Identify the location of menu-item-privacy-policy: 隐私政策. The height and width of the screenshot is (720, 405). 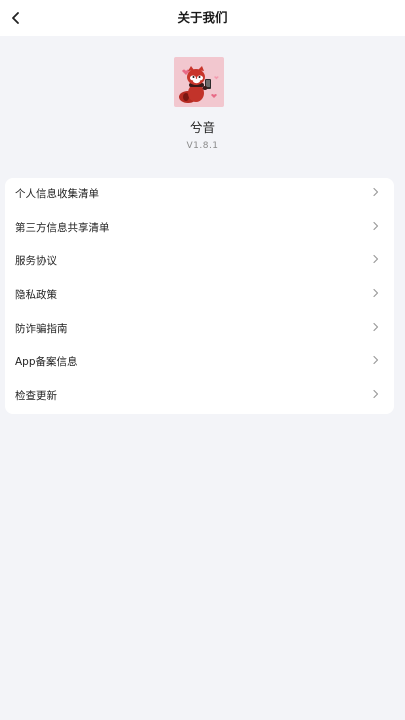
(199, 296).